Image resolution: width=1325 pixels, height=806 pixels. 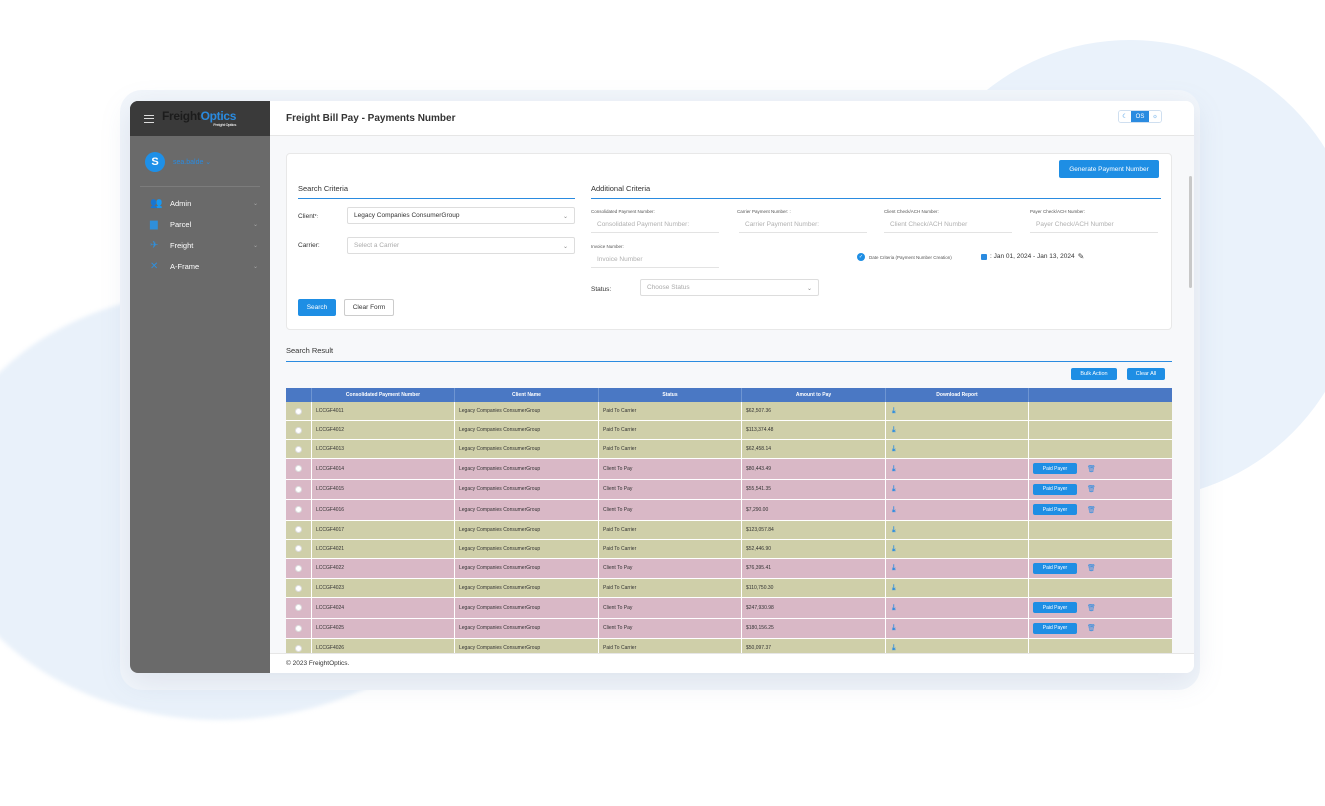 I want to click on date-range-picker: : Jan 01, 2024 - Jan 13, 2024 ✎, so click(x=1032, y=256).